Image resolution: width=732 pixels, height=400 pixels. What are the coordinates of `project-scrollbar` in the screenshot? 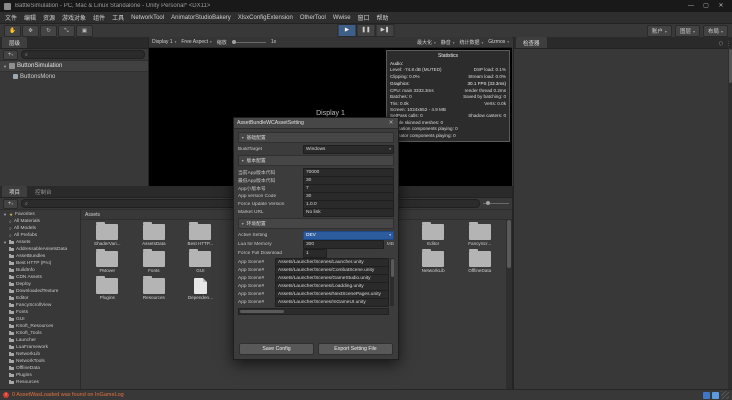 It's located at (509, 304).